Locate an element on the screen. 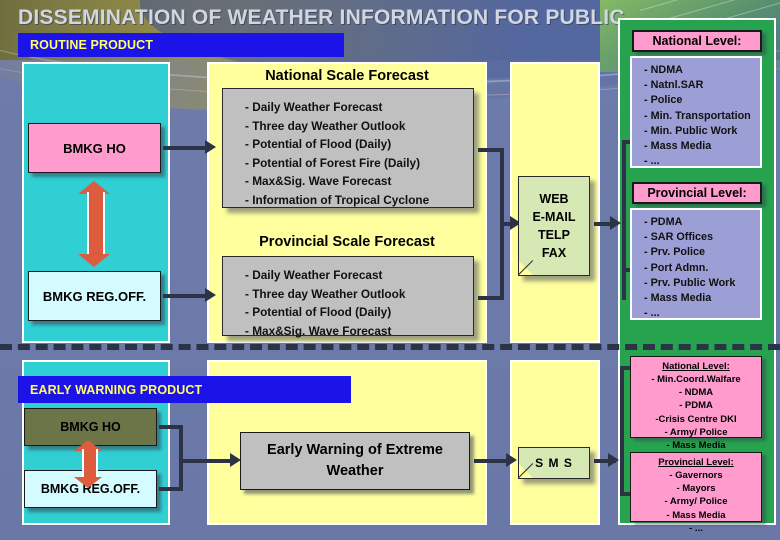  connector-reg-to-provincial is located at coordinates (187, 296).